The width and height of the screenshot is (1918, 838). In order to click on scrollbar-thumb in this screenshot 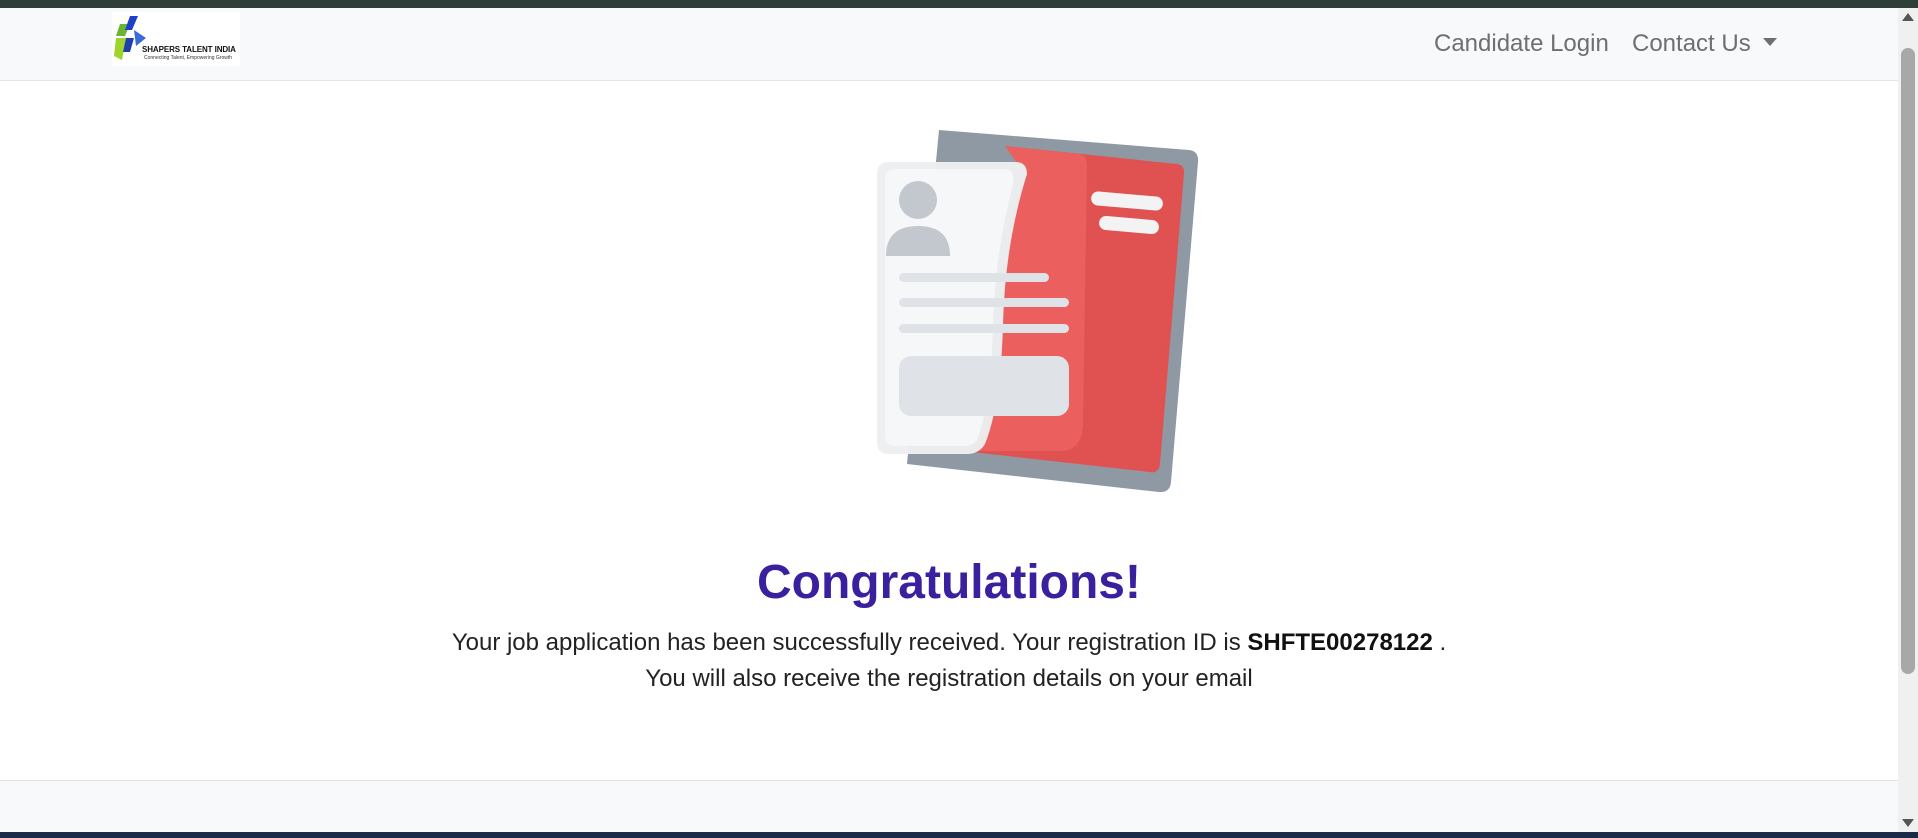, I will do `click(1908, 361)`.